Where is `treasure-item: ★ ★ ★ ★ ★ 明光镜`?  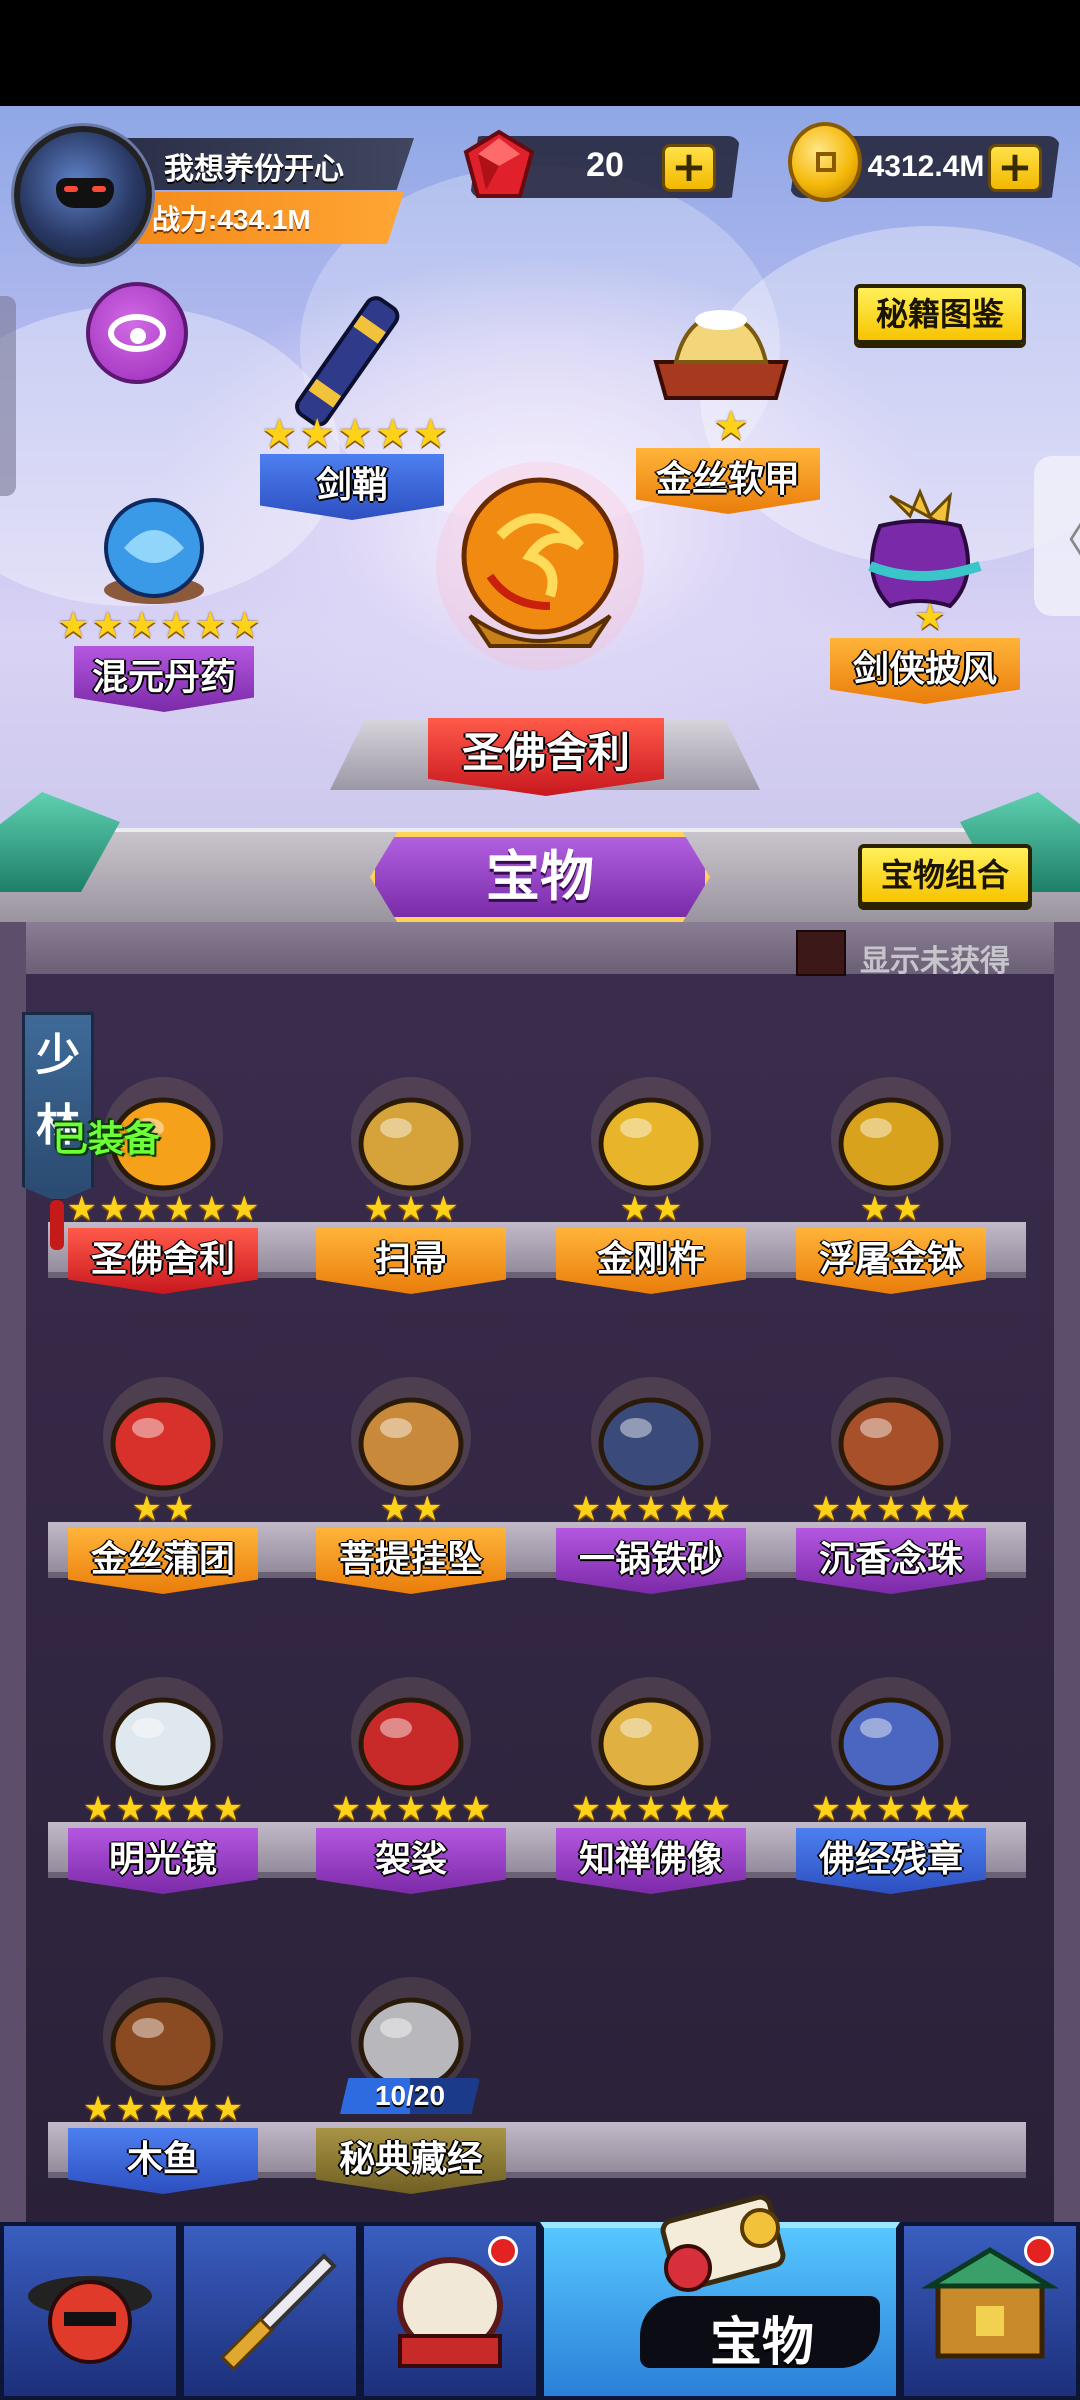 treasure-item: ★ ★ ★ ★ ★ 明光镜 is located at coordinates (163, 1777).